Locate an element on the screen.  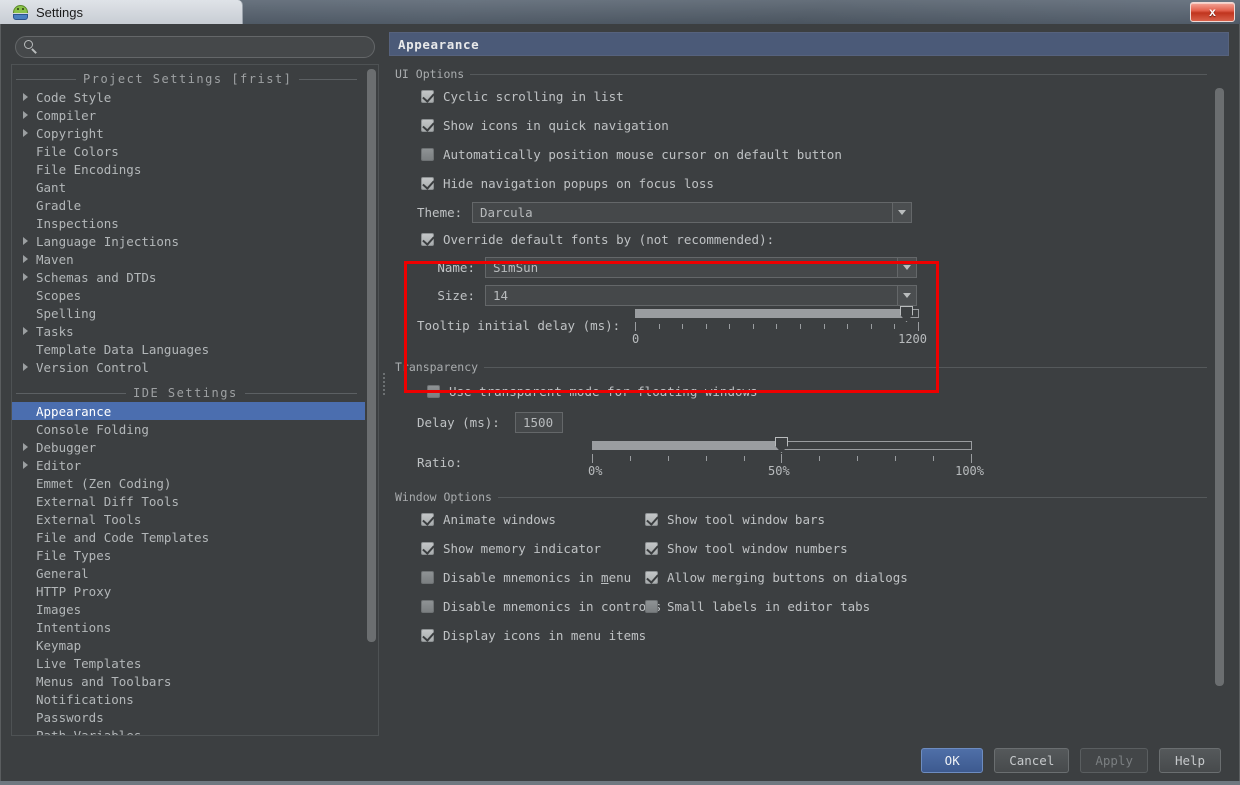
window-tab: Settings is located at coordinates (121, 12).